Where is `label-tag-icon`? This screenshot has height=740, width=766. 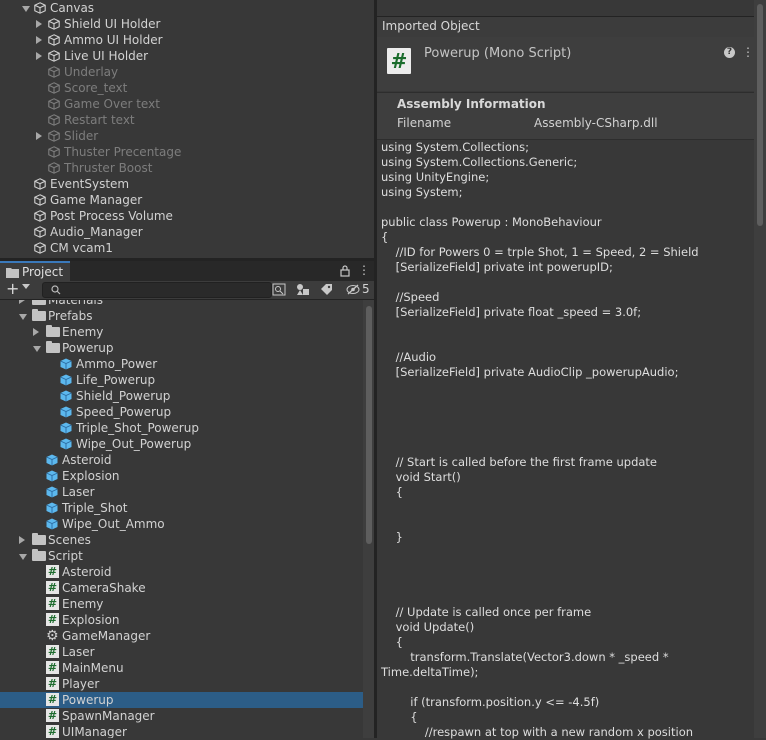 label-tag-icon is located at coordinates (326, 289).